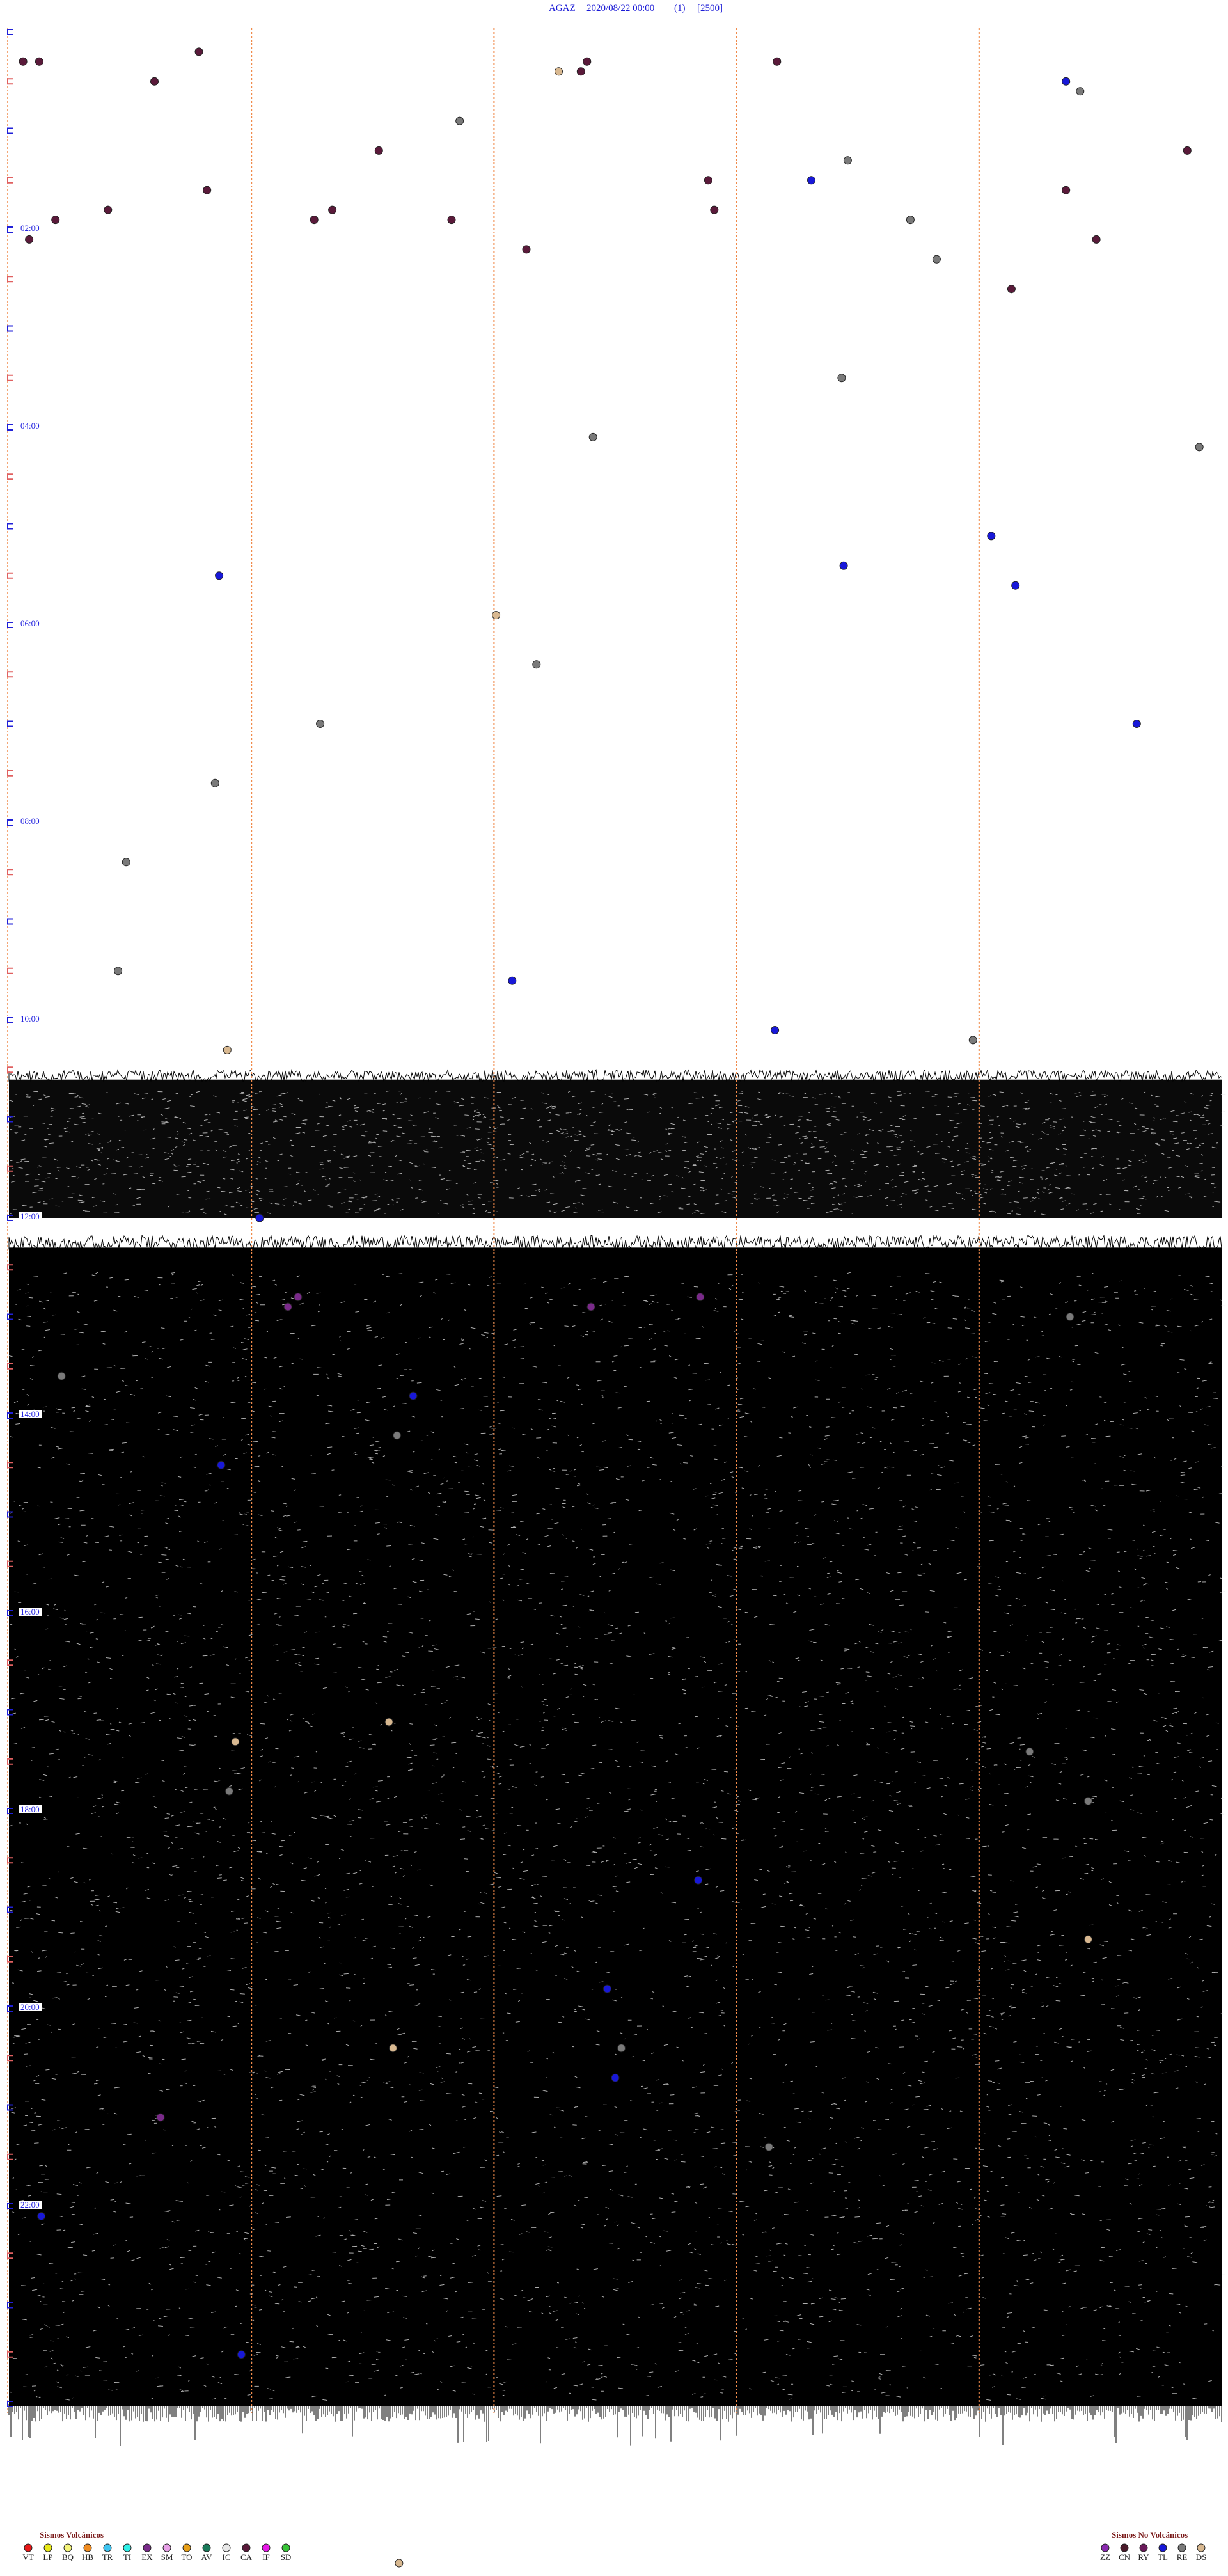 Image resolution: width=1228 pixels, height=2576 pixels. Describe the element at coordinates (1162, 2547) in the screenshot. I see `legend-swatch-tl` at that location.